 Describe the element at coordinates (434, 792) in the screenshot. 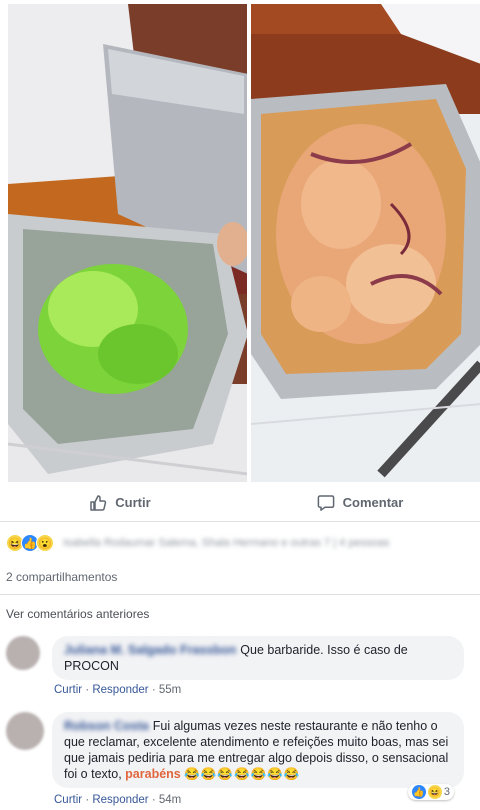

I see `haha-reaction-icon: 😆` at that location.